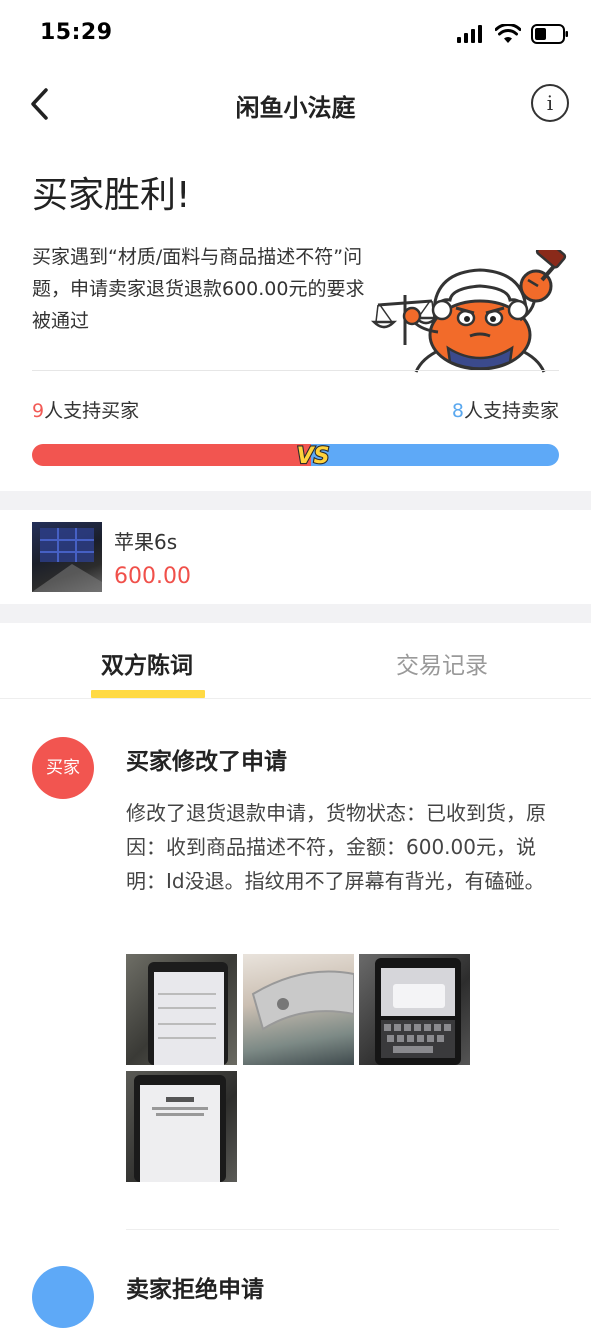  I want to click on page-title: 闲鱼小法庭, so click(295, 108).